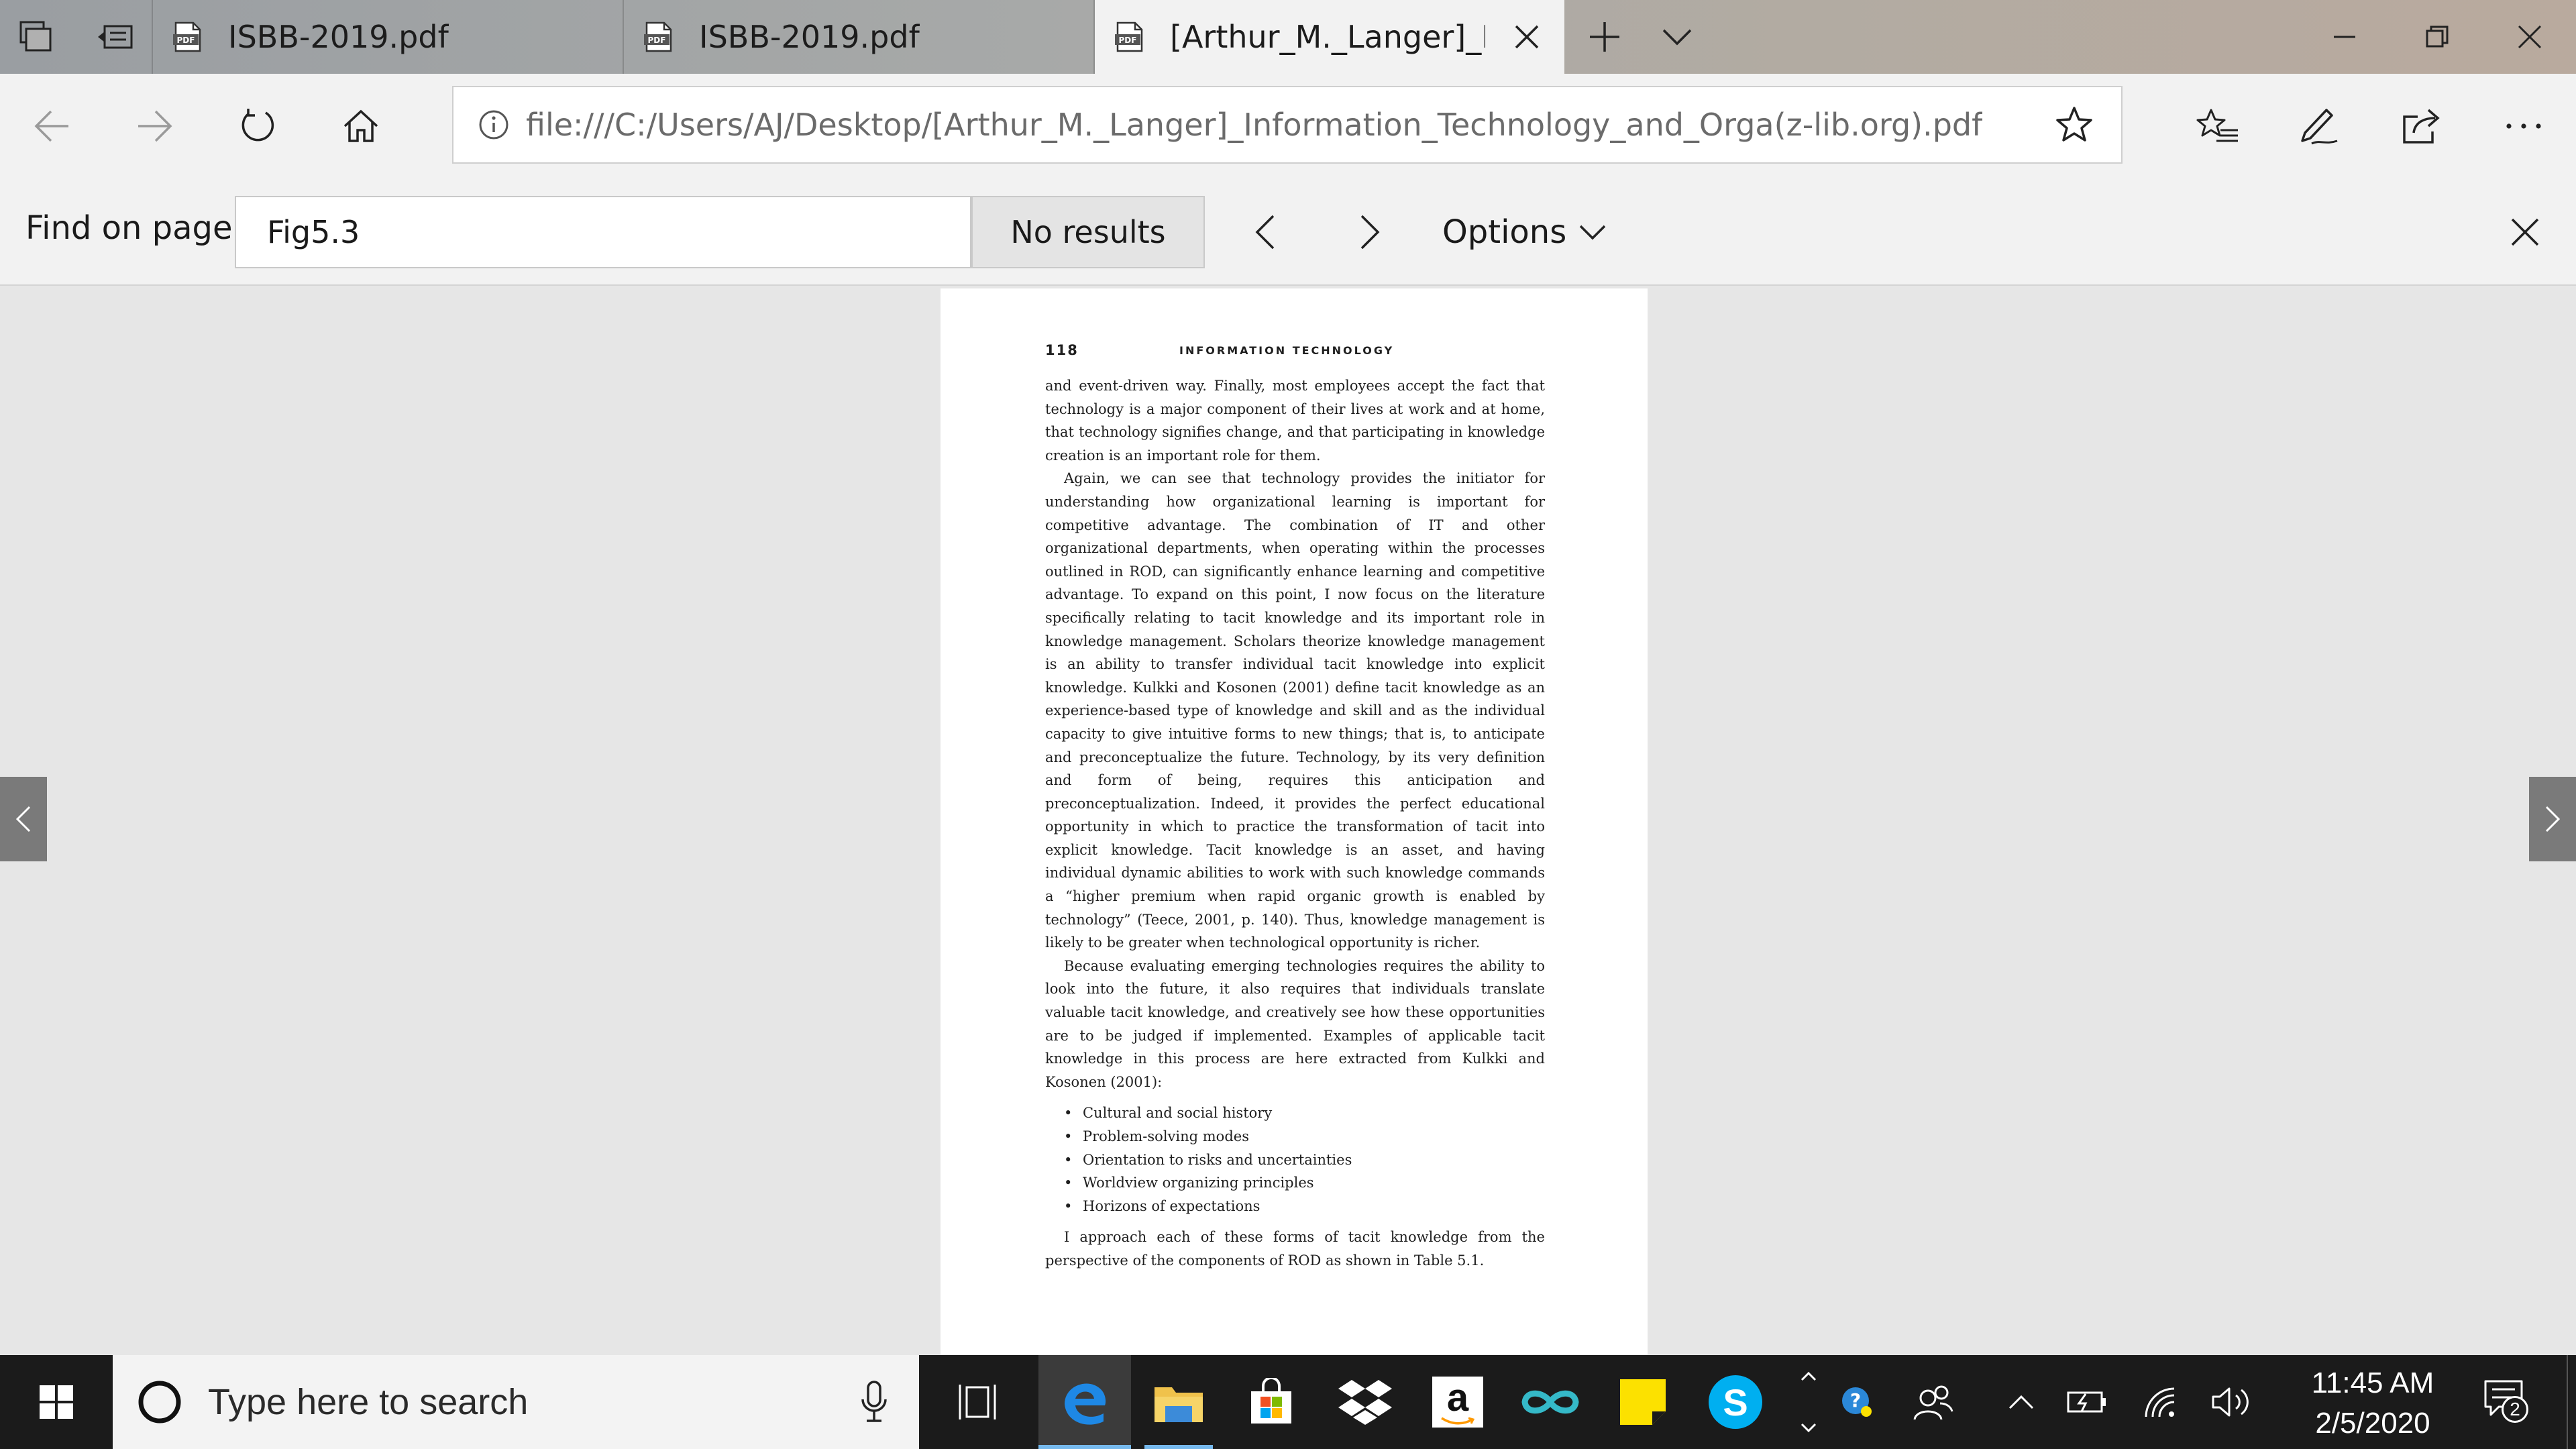 The height and width of the screenshot is (1449, 2576). I want to click on network-button, so click(2161, 1402).